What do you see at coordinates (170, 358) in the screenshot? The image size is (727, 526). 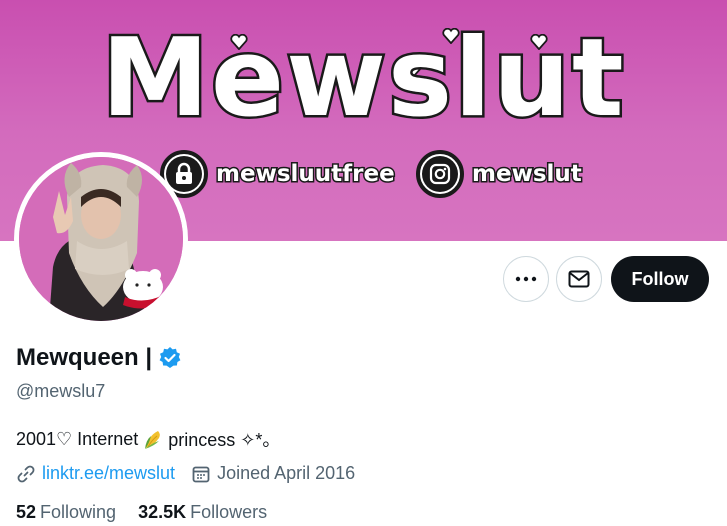 I see `verified-badge-icon` at bounding box center [170, 358].